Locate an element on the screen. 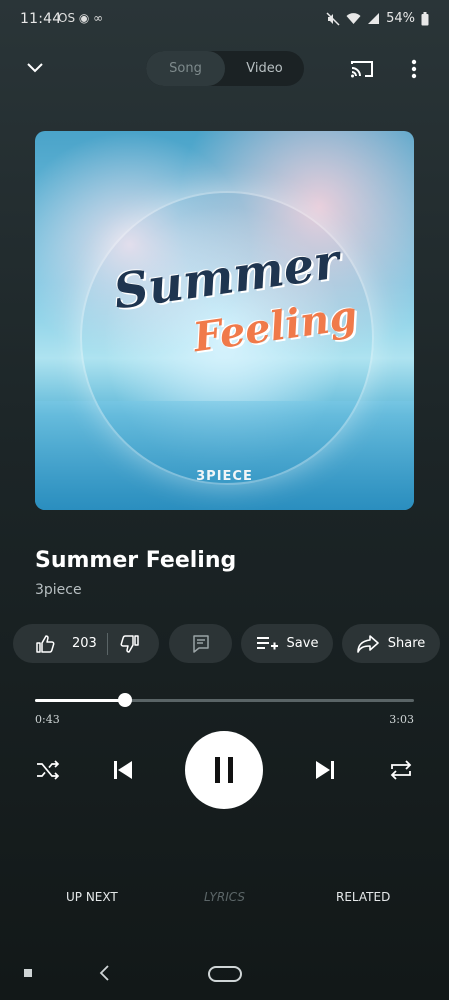 The width and height of the screenshot is (449, 1000). playlist-add-icon is located at coordinates (267, 642).